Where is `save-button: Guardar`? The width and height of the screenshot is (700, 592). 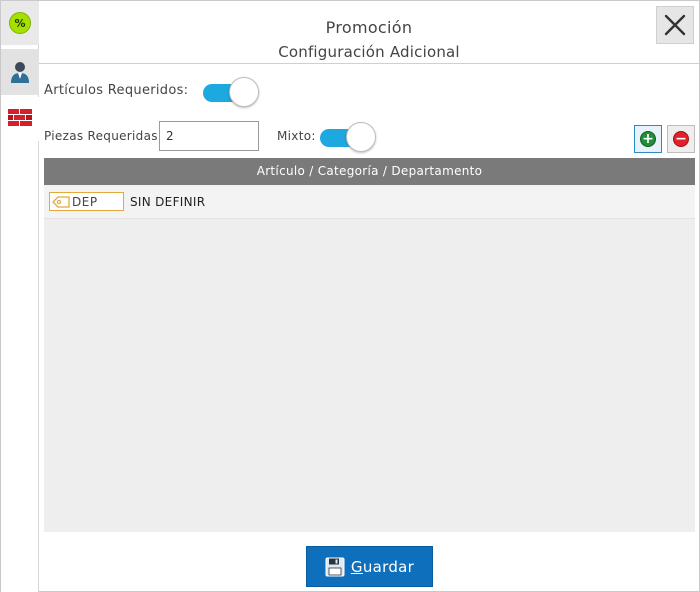
save-button: Guardar is located at coordinates (369, 566).